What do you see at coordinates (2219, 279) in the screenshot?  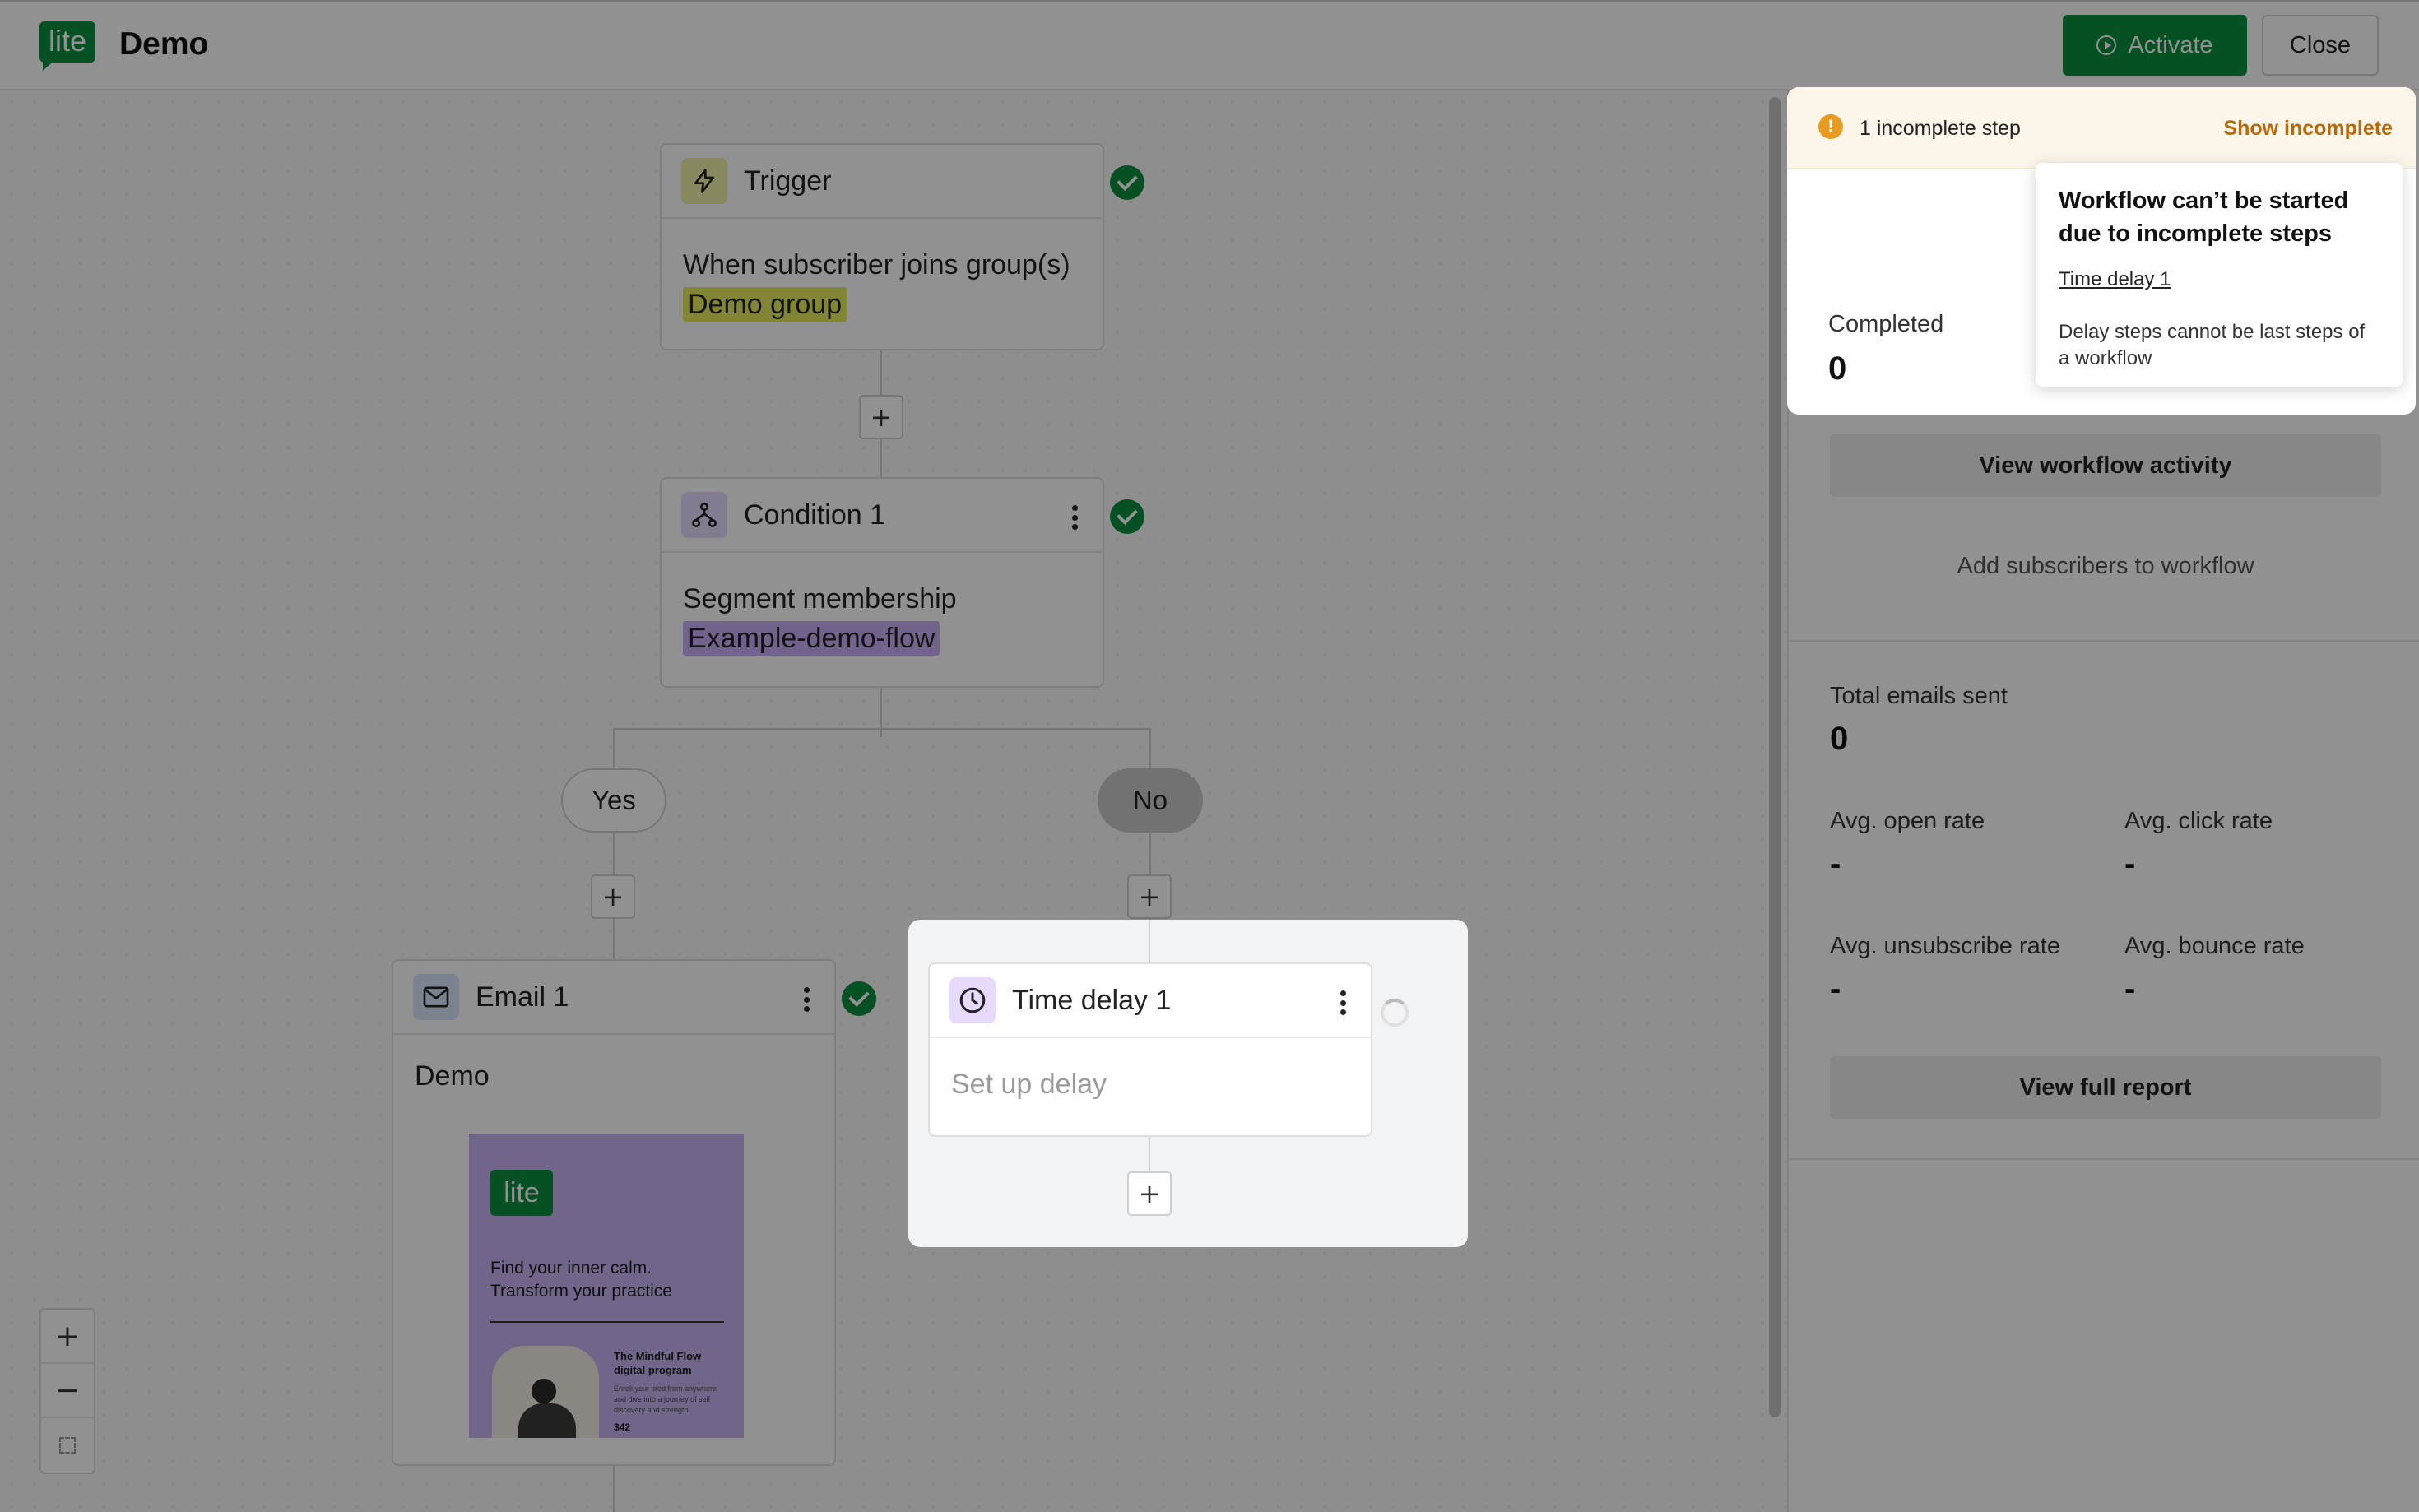 I see `tooltip-step-link: Time delay 1` at bounding box center [2219, 279].